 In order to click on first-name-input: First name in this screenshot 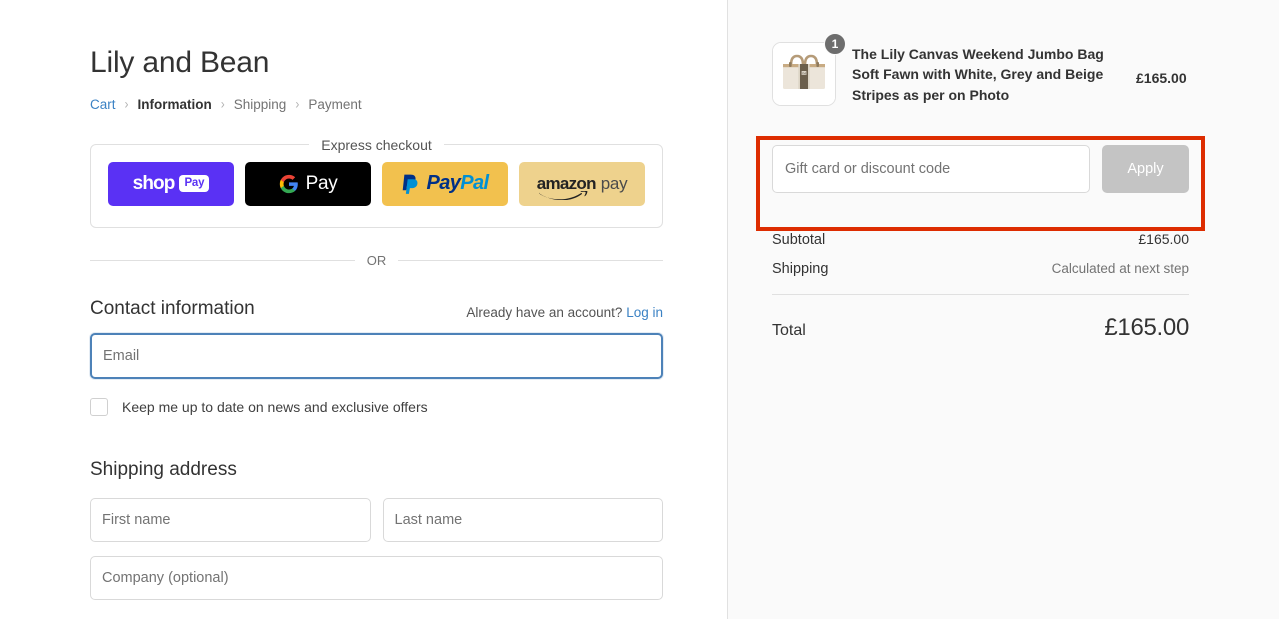, I will do `click(230, 519)`.